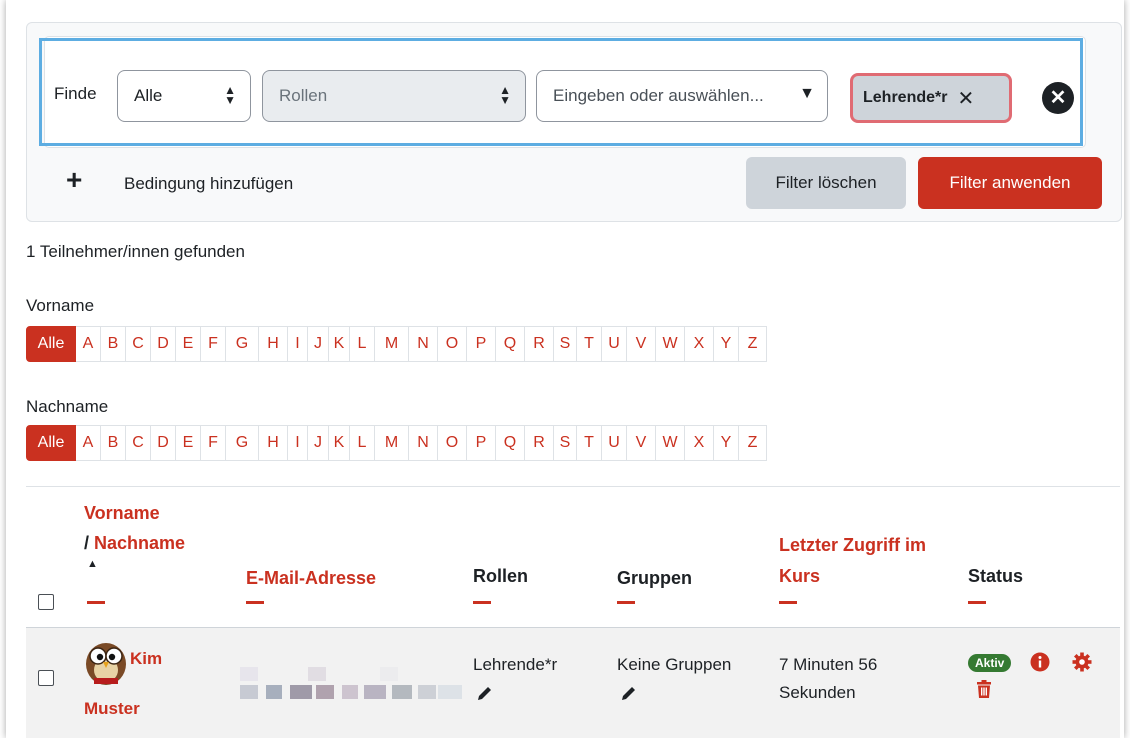 This screenshot has width=1130, height=738. What do you see at coordinates (112, 709) in the screenshot?
I see `user-lastname-link: Muster` at bounding box center [112, 709].